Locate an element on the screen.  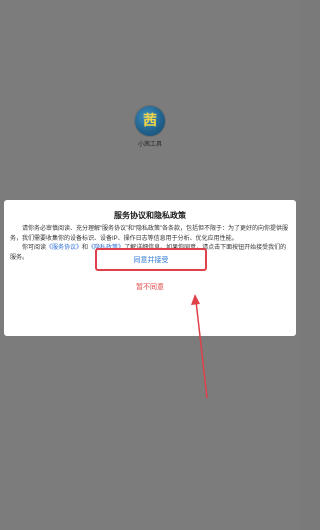
app-logo: 茜 is located at coordinates (150, 121).